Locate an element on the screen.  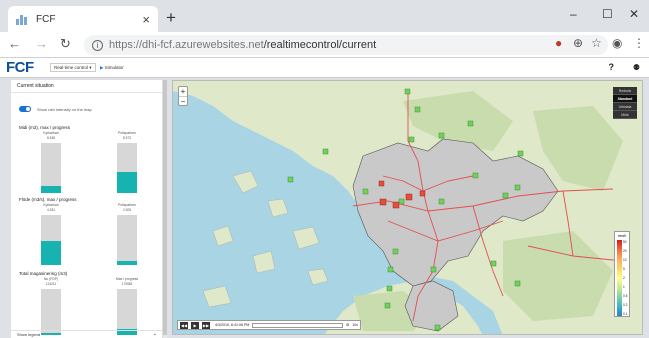
play-icon: ▶ is located at coordinates (102, 67).